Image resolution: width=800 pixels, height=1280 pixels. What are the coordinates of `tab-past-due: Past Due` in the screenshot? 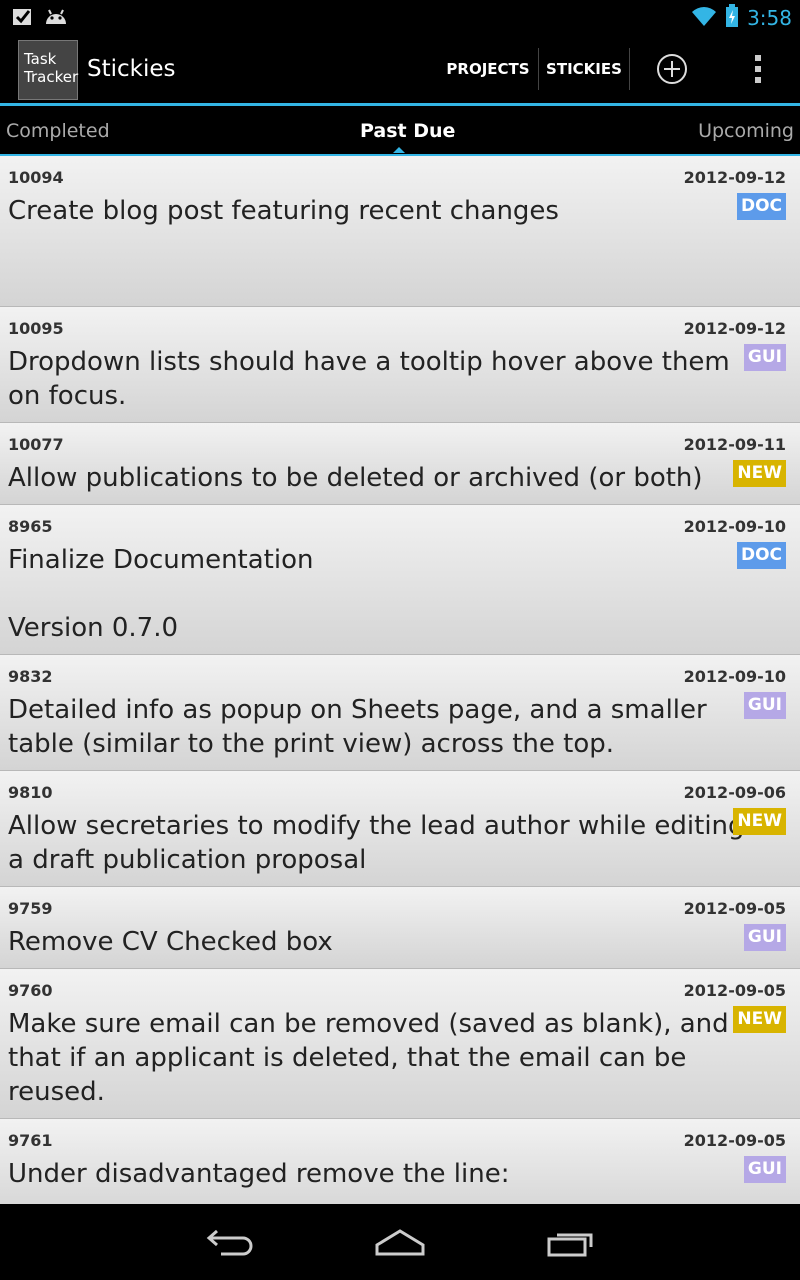 It's located at (407, 131).